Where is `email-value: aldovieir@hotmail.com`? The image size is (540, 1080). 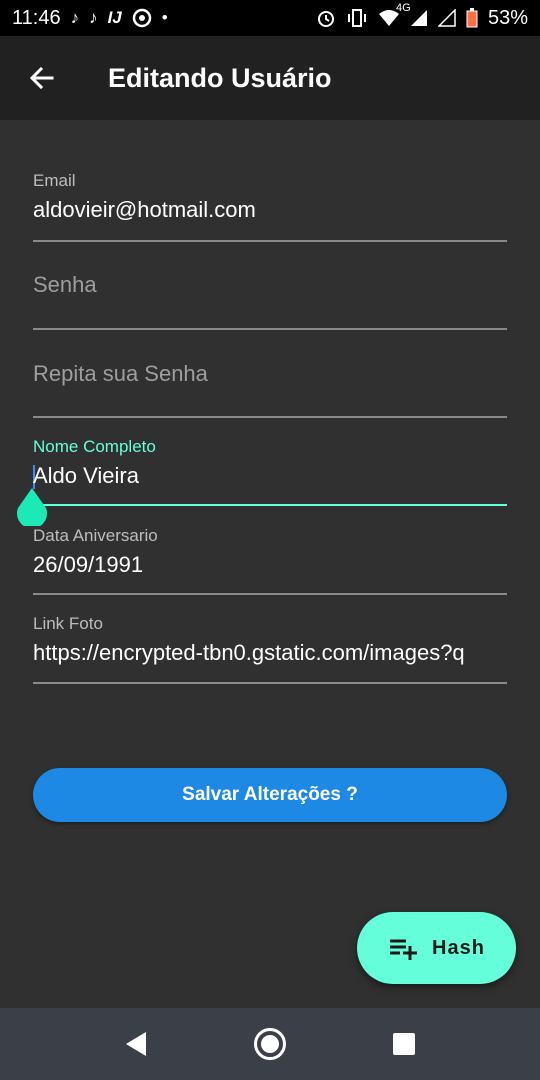
email-value: aldovieir@hotmail.com is located at coordinates (144, 209).